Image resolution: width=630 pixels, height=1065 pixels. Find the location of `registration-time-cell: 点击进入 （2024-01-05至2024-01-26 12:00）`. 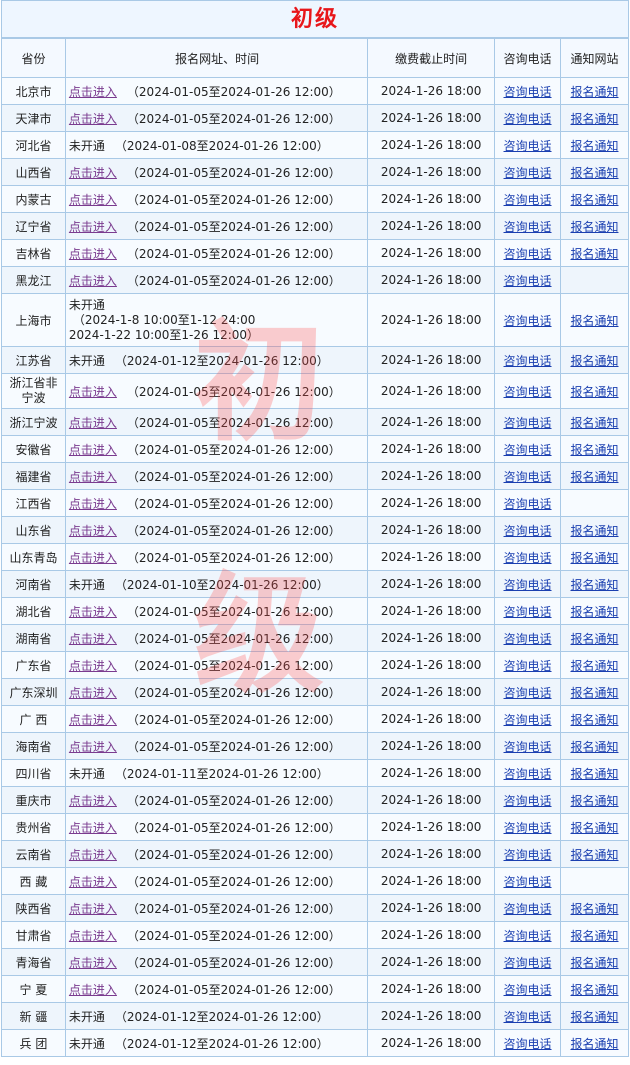

registration-time-cell: 点击进入 （2024-01-05至2024-01-26 12:00） is located at coordinates (216, 422).